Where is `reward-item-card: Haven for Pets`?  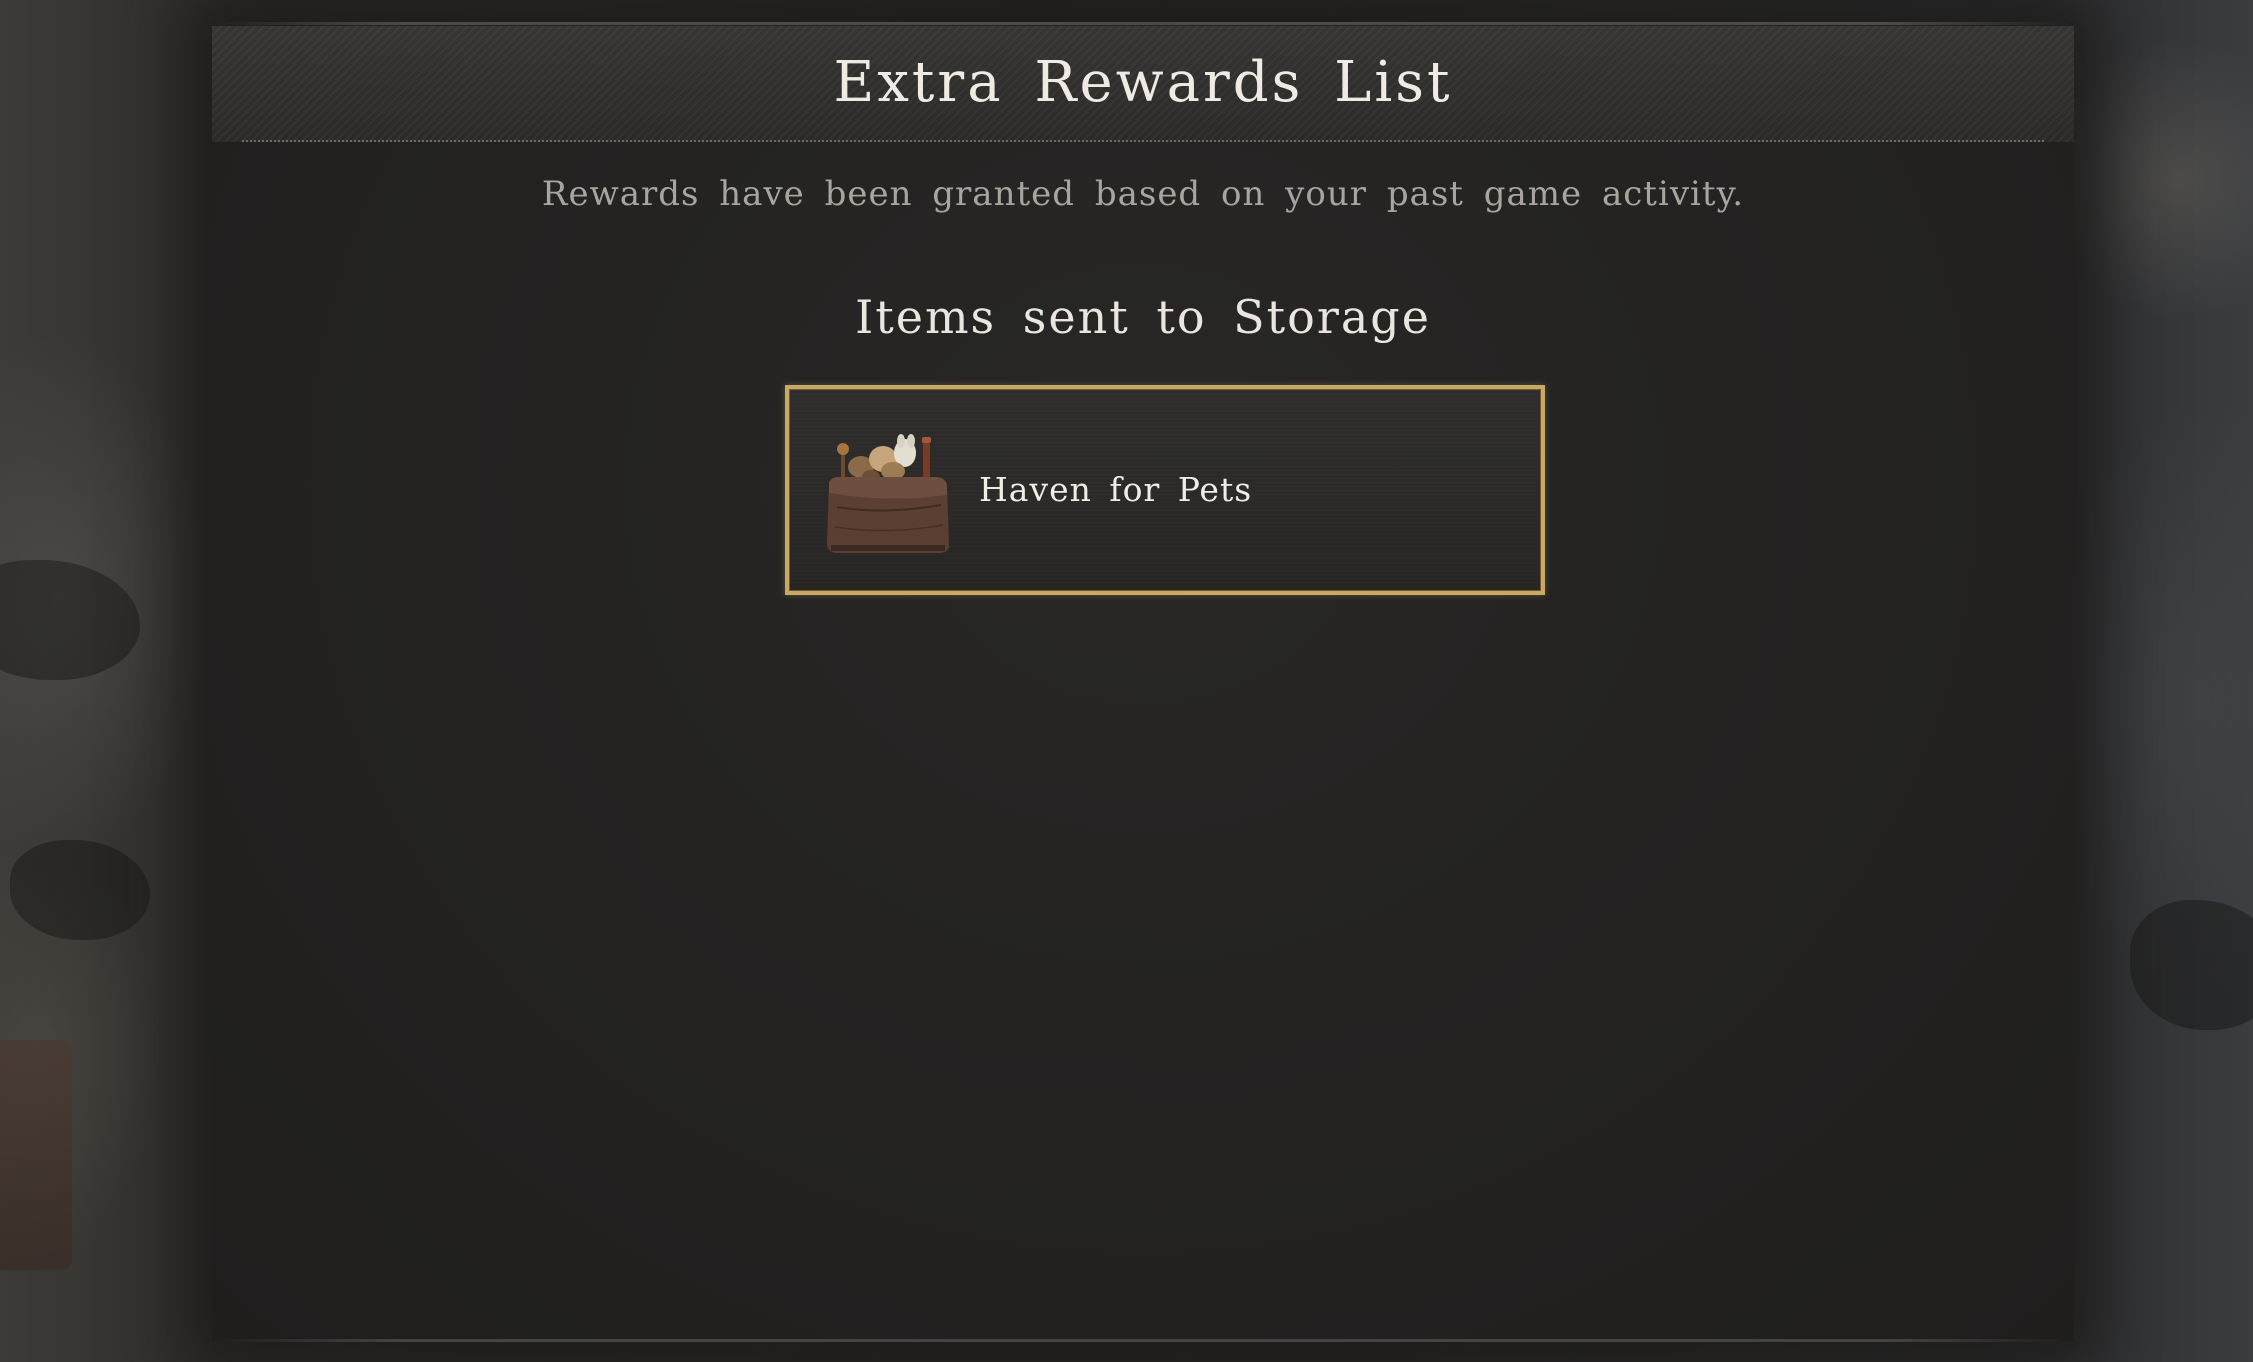 reward-item-card: Haven for Pets is located at coordinates (1165, 490).